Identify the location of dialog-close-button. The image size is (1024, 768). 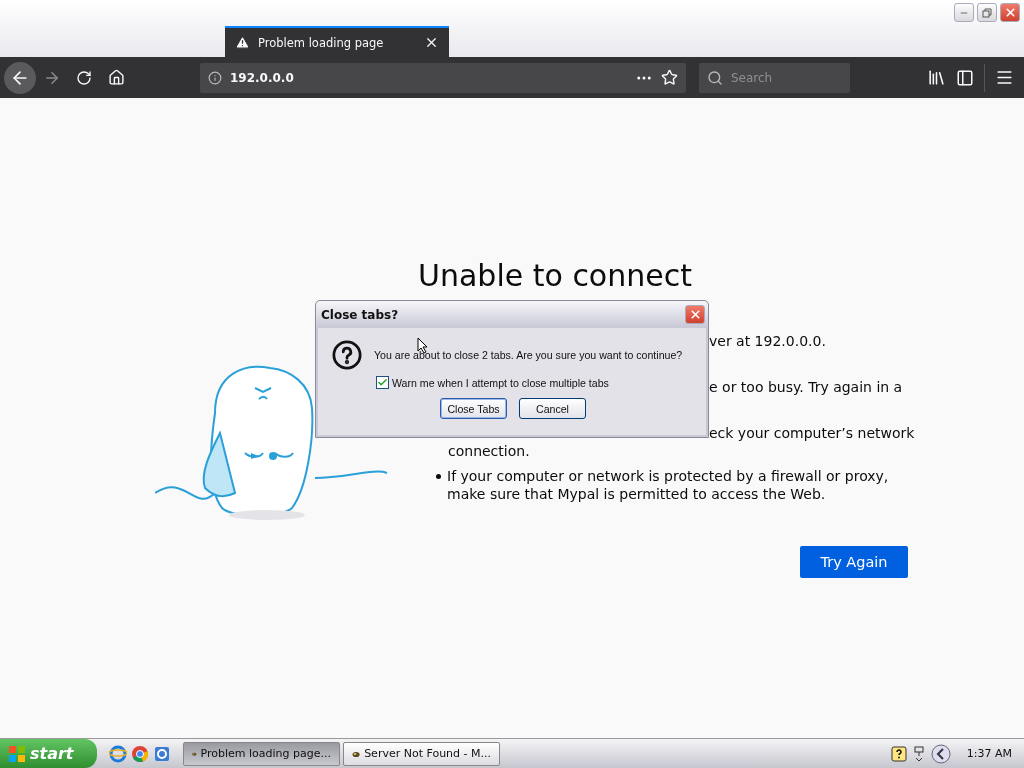
(695, 314).